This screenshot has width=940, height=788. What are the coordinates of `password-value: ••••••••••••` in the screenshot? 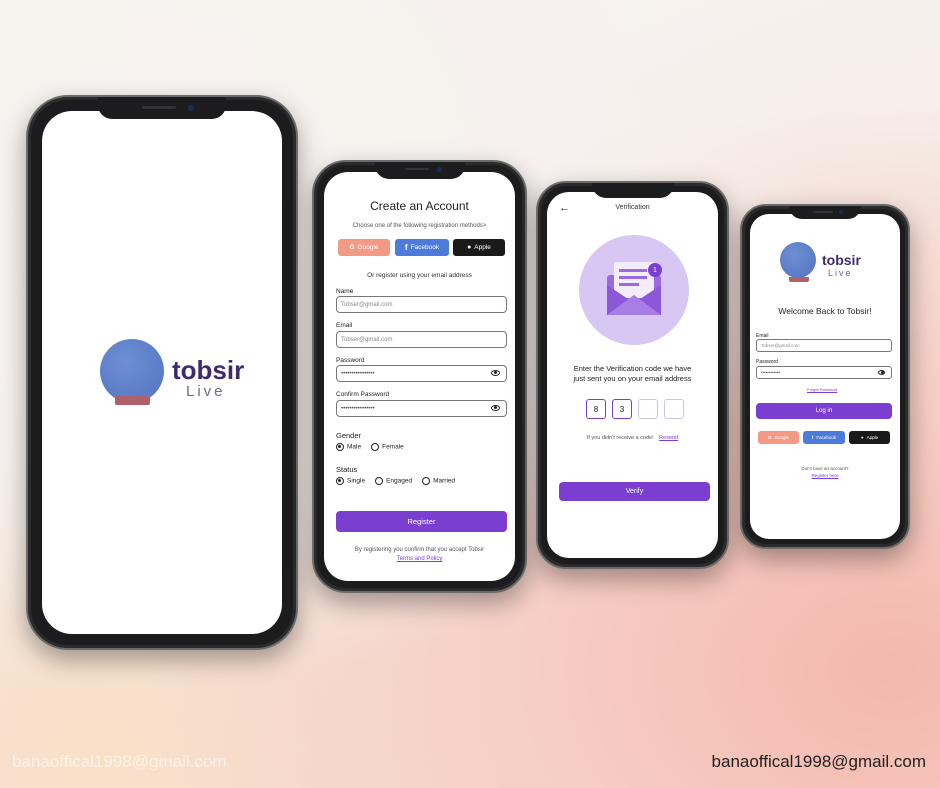 It's located at (770, 372).